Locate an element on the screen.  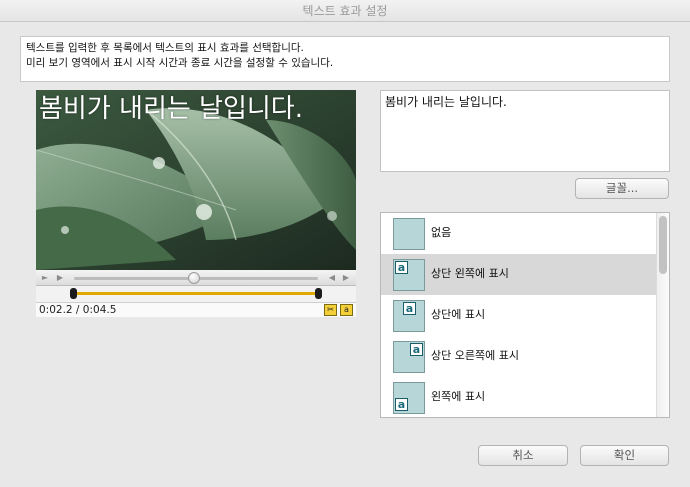
trim-start-handle is located at coordinates (73, 293).